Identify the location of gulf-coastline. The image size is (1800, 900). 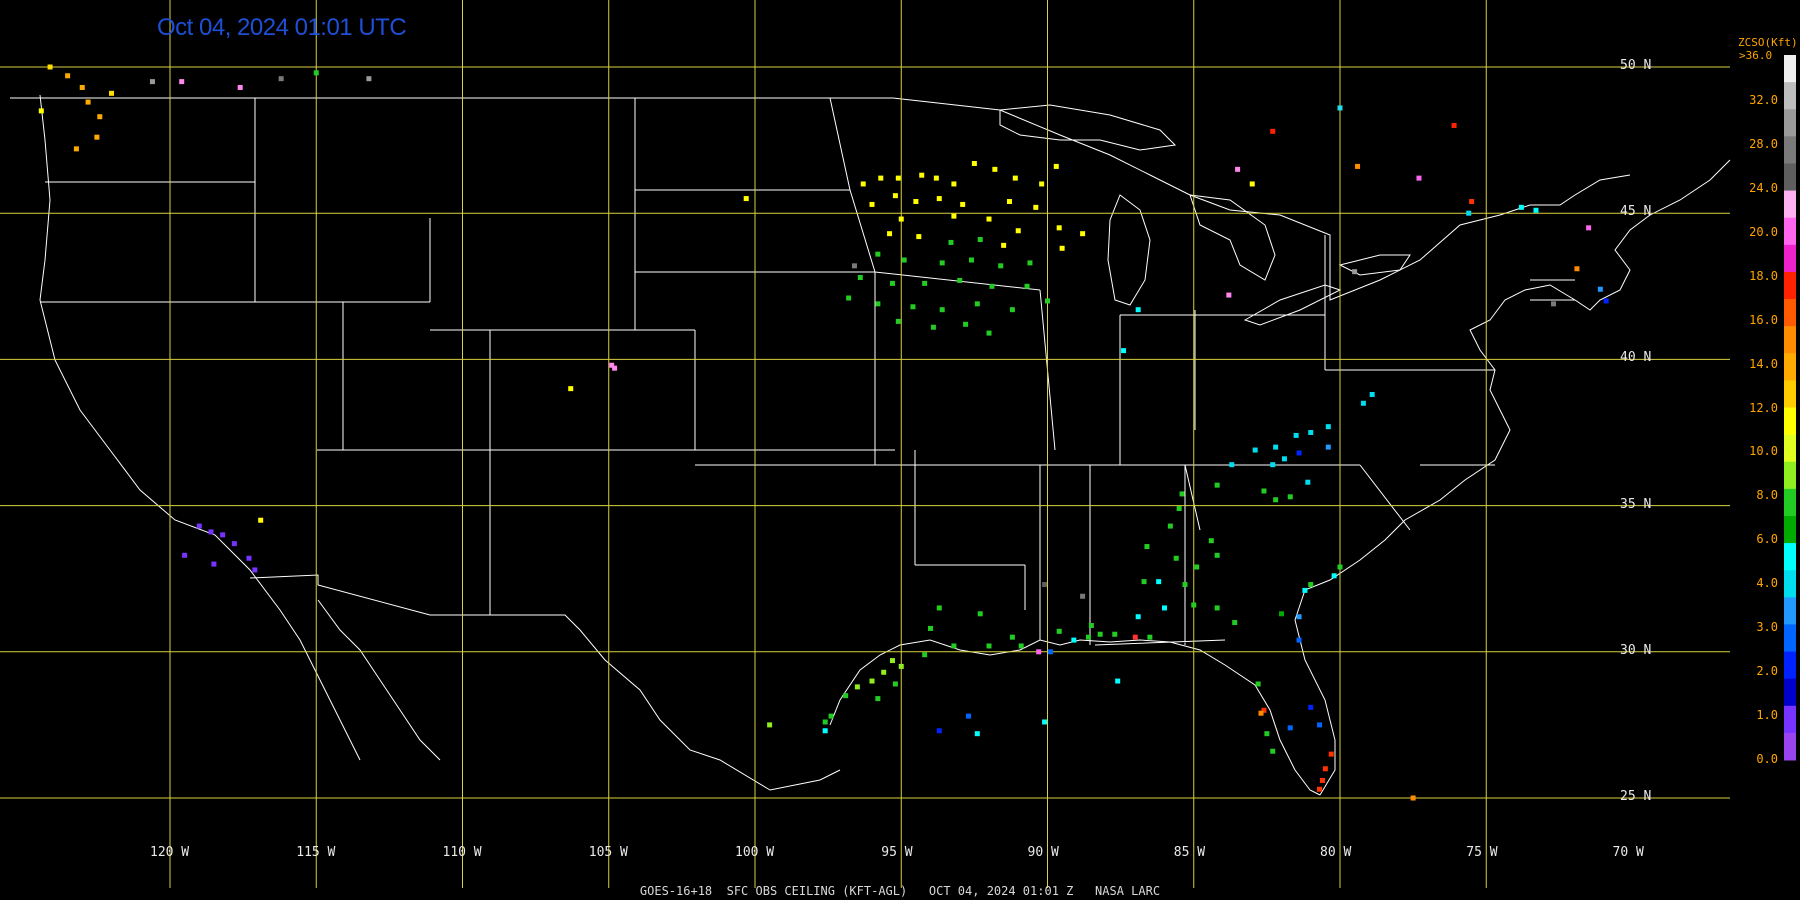
(1075, 717).